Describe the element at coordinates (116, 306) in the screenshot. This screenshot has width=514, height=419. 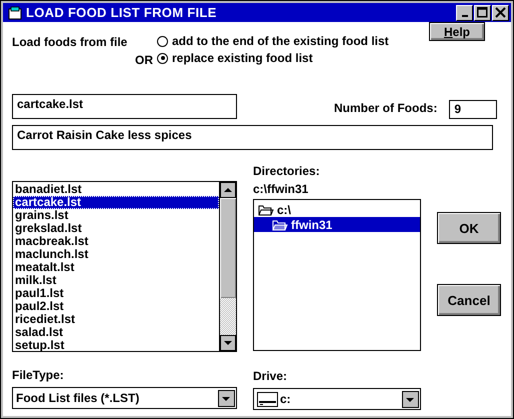
I see `file-item: paul2.lst` at that location.